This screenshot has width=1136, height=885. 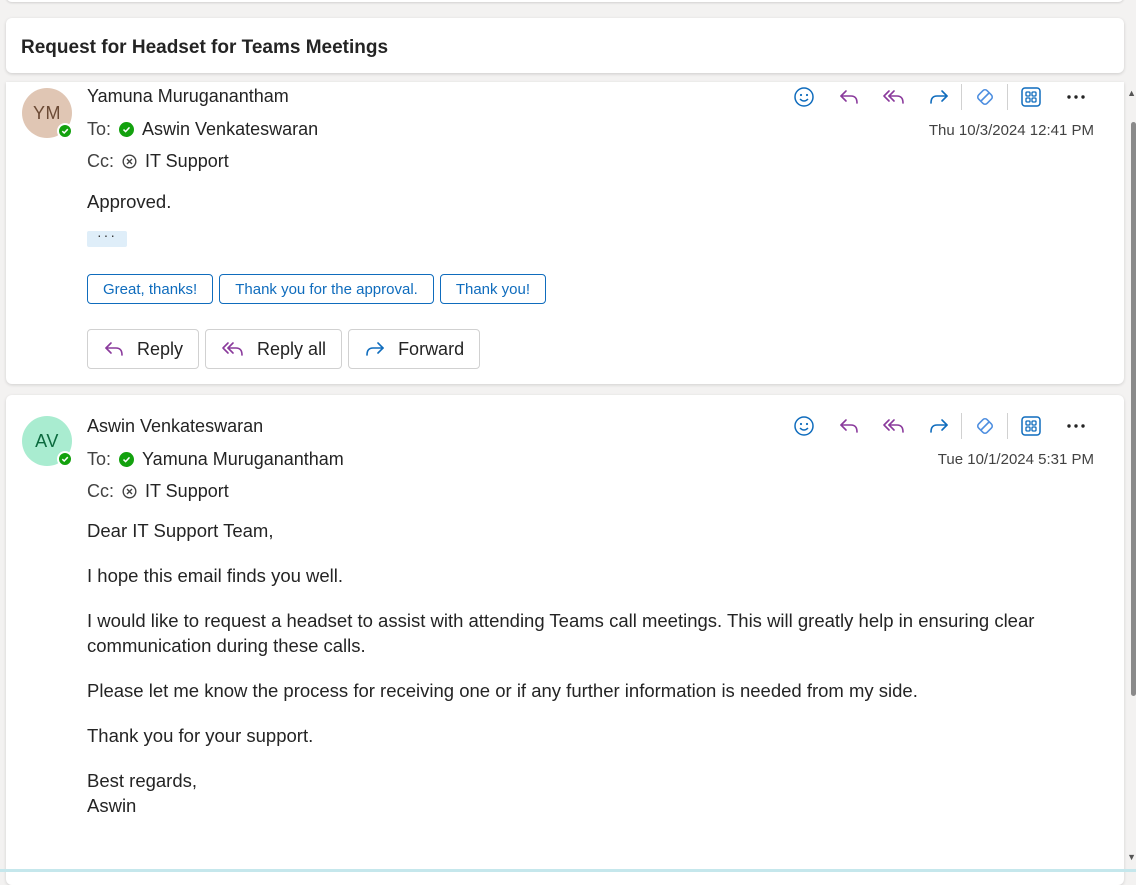 I want to click on to-recipient: Yamuna Muruganantham, so click(x=243, y=459).